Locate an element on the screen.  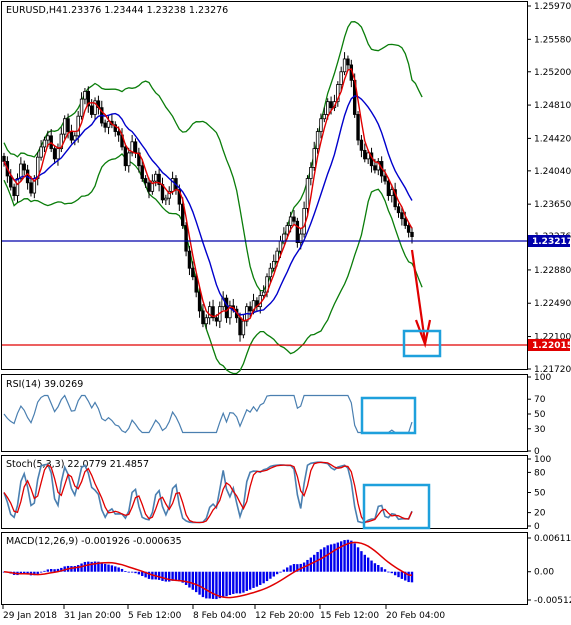
stoch-title: Stoch(5,3,3) 22.0779 21.4857 is located at coordinates (77, 464).